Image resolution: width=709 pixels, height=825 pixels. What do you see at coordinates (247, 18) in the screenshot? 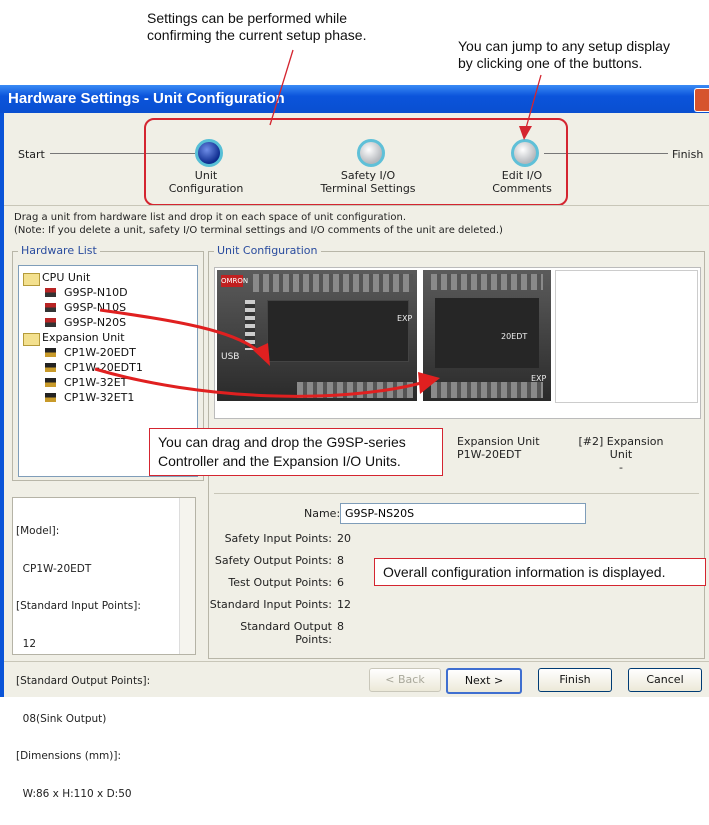
I see `phase-annotation-line-1: Settings can be performed while` at bounding box center [247, 18].